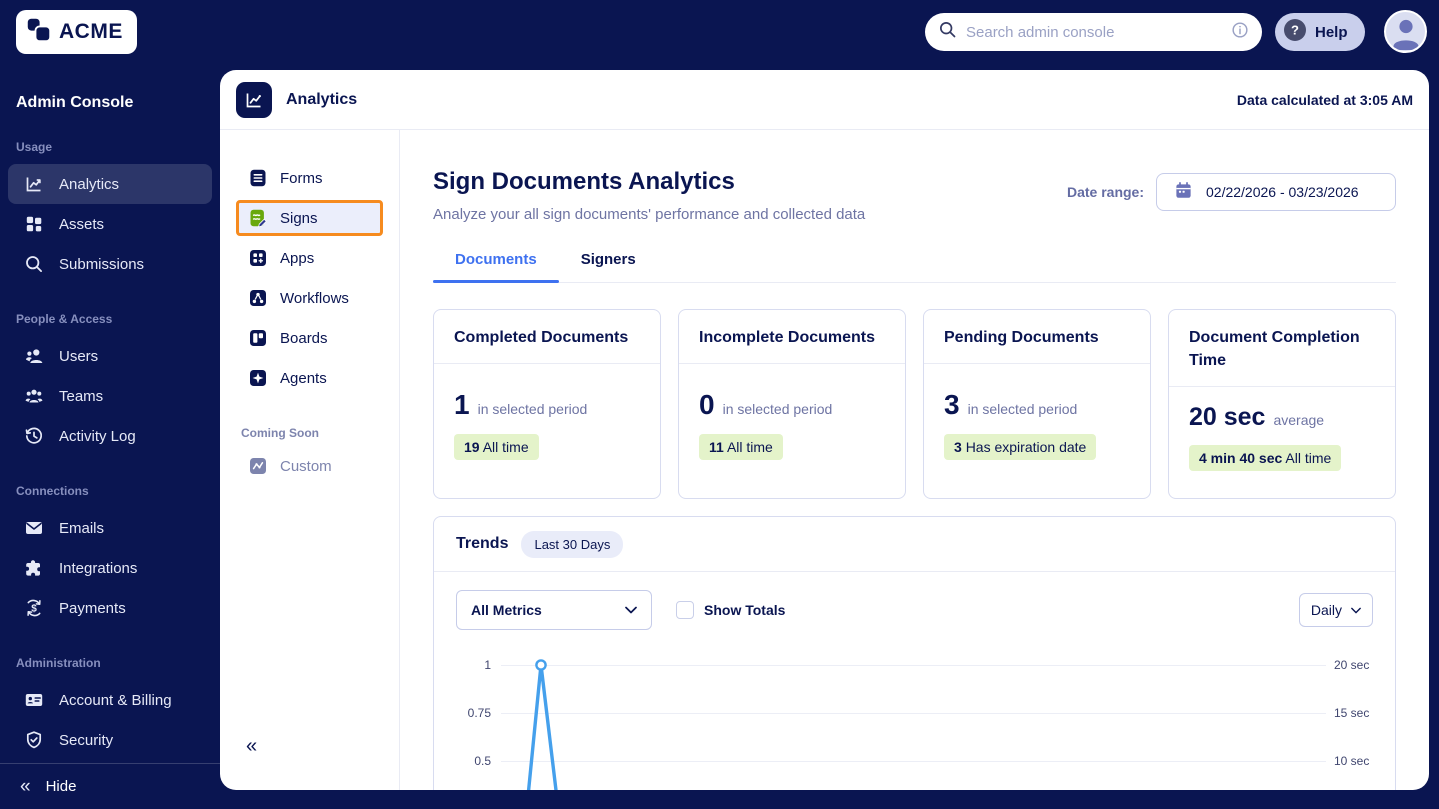 The height and width of the screenshot is (809, 1439). I want to click on sidebar-item-label: Teams, so click(81, 396).